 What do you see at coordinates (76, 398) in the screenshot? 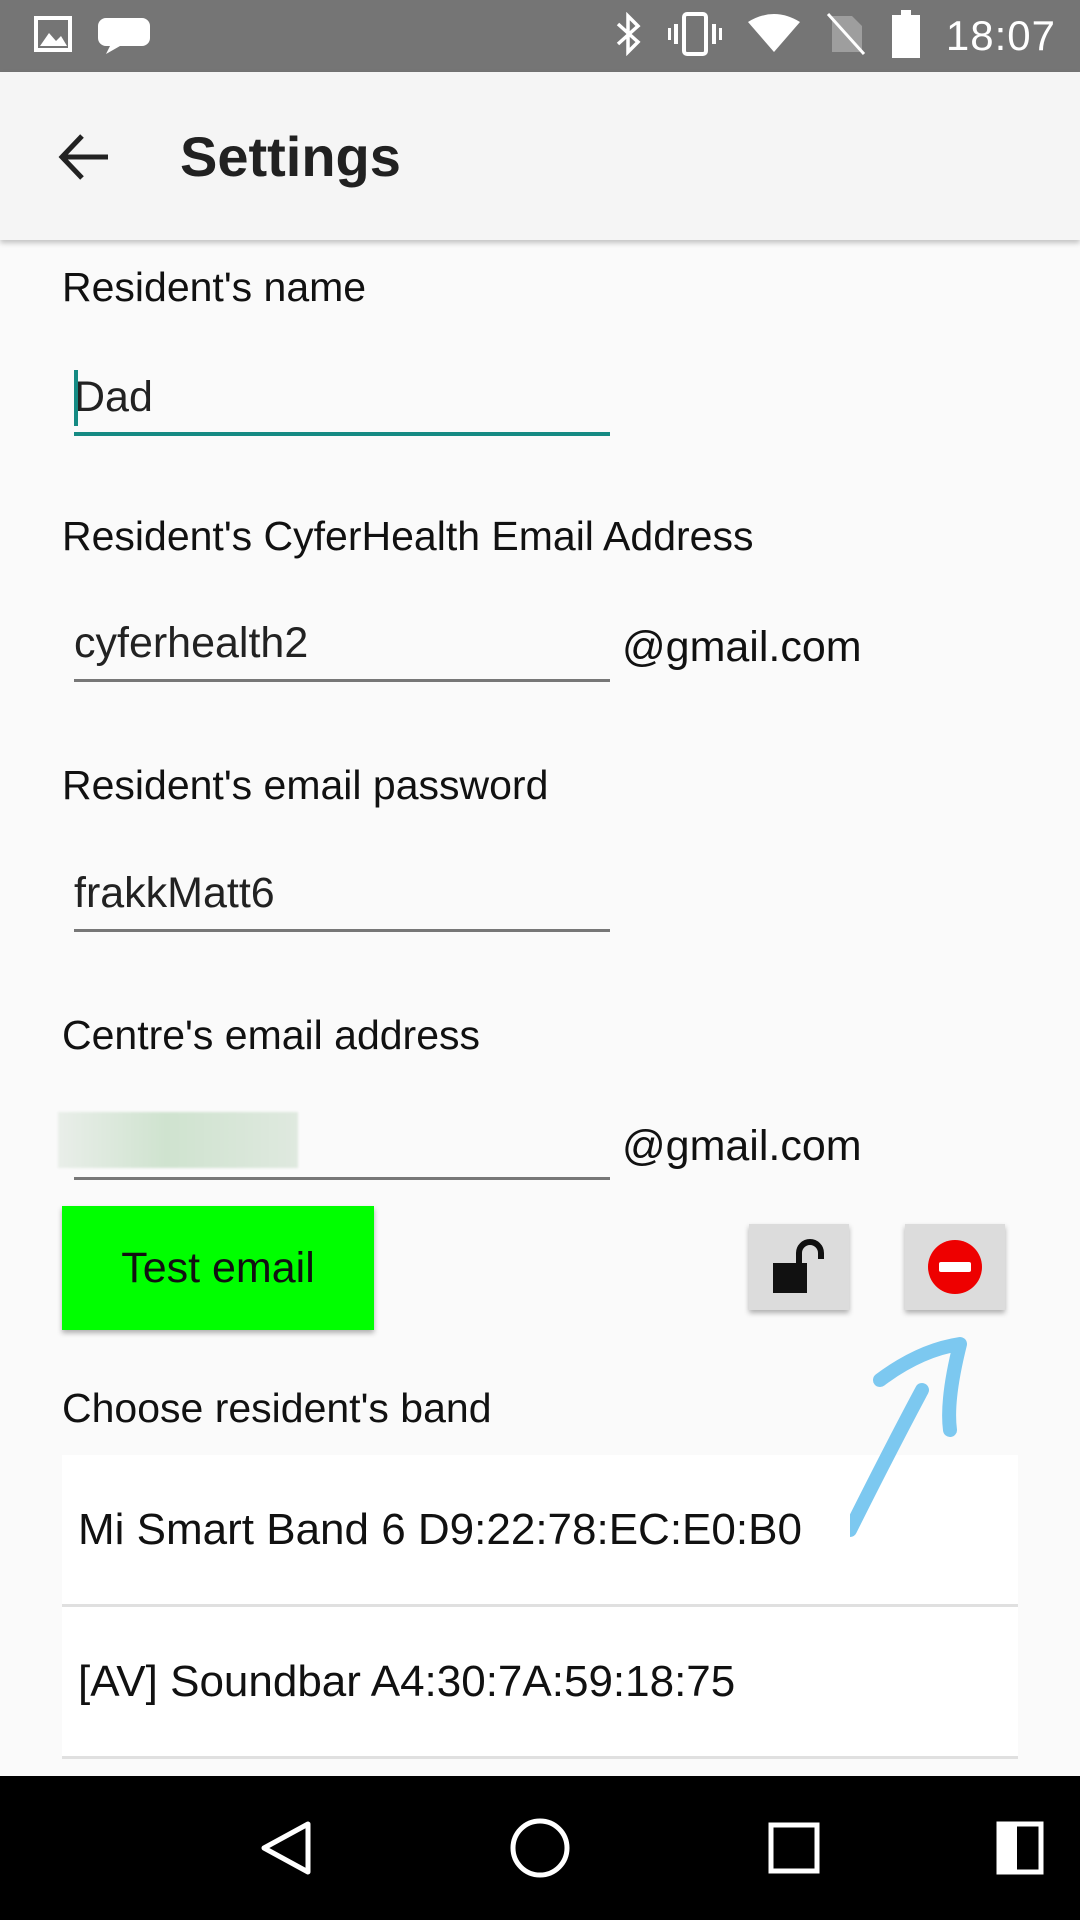
I see `text-cursor` at bounding box center [76, 398].